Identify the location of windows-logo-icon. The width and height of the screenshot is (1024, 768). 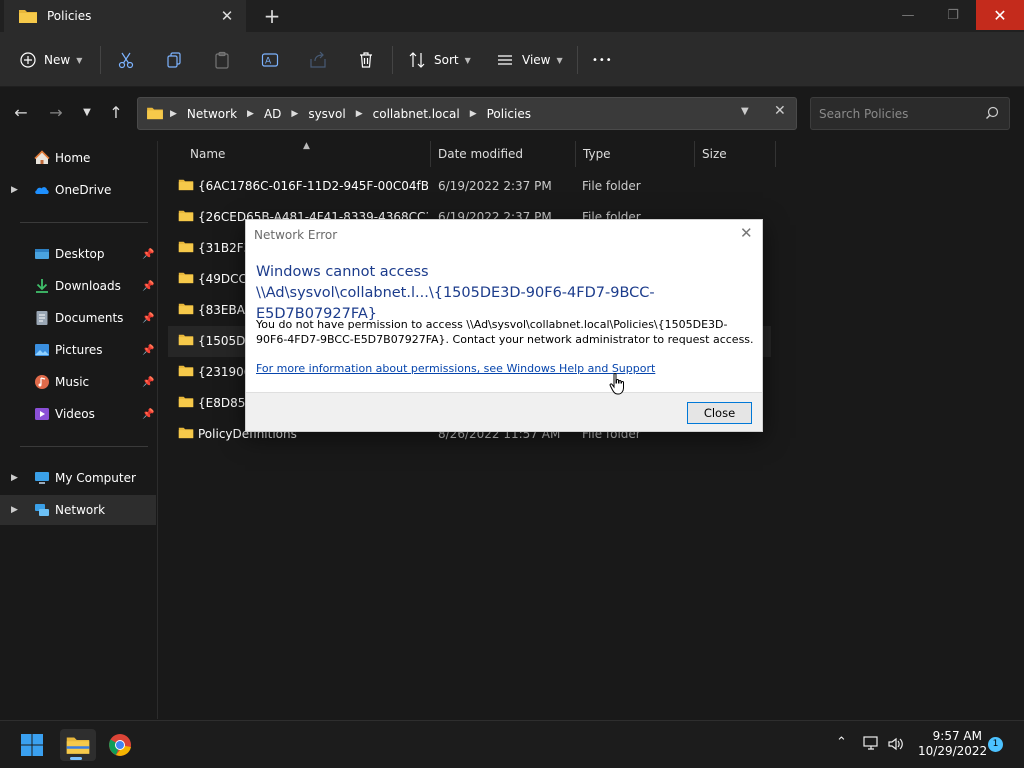
(32, 745).